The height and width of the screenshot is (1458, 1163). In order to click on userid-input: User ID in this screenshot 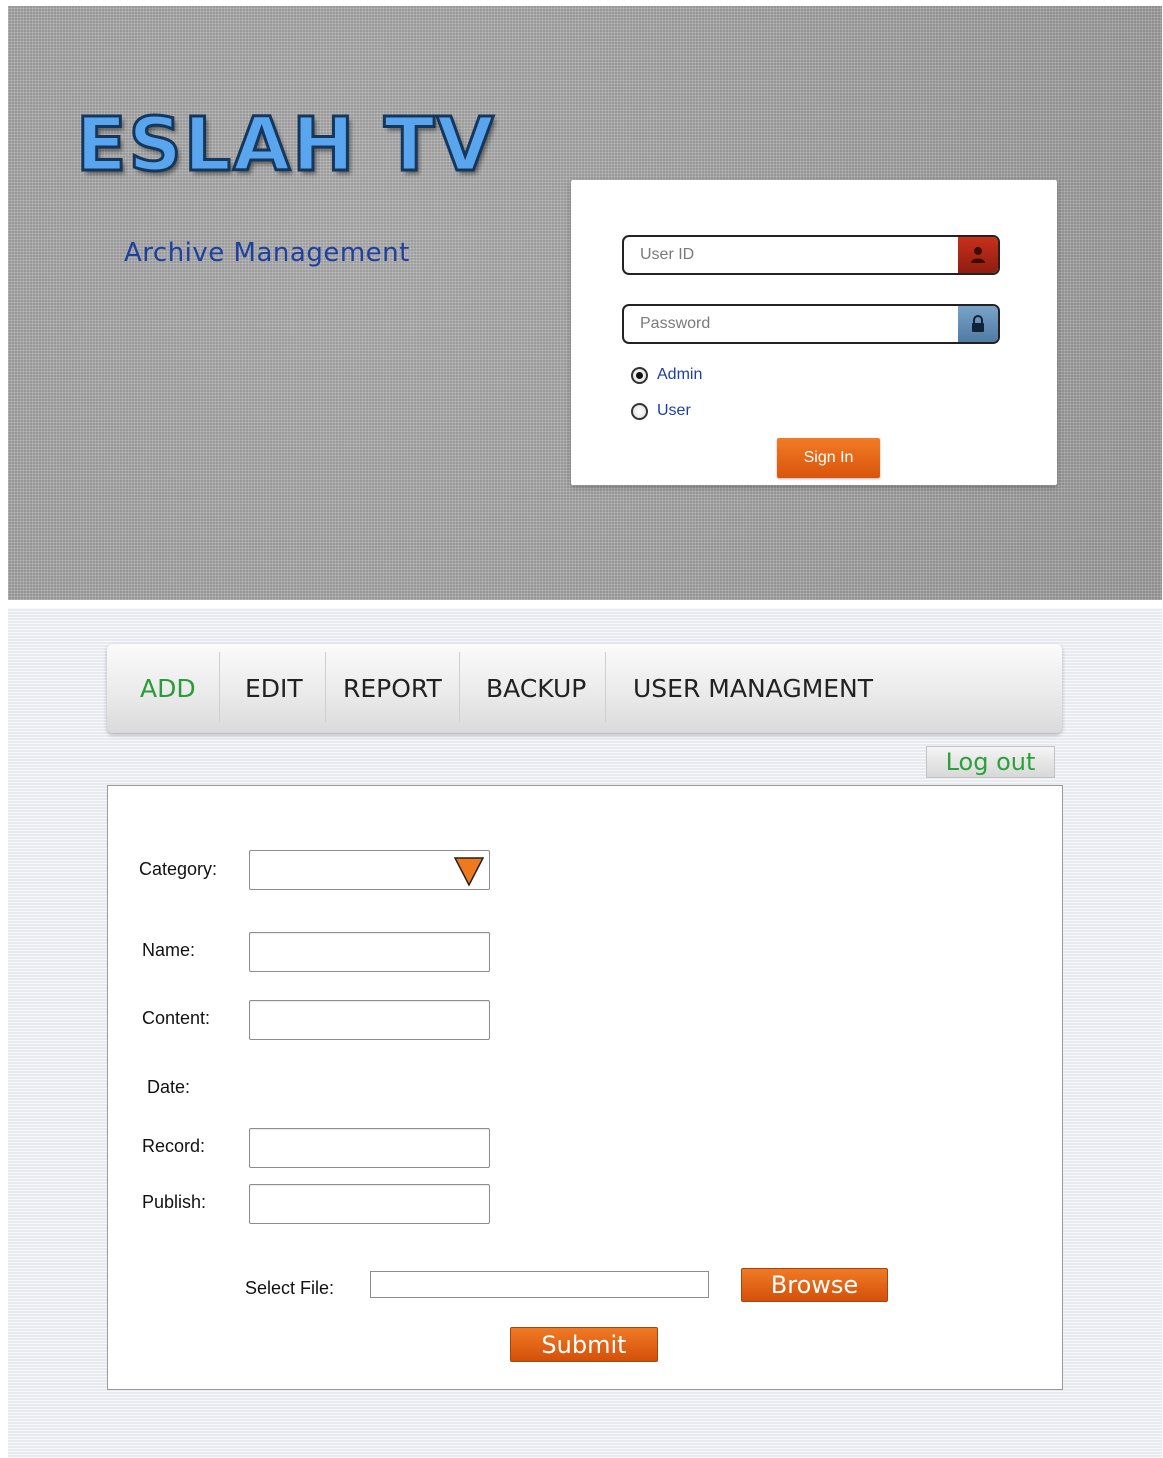, I will do `click(811, 255)`.